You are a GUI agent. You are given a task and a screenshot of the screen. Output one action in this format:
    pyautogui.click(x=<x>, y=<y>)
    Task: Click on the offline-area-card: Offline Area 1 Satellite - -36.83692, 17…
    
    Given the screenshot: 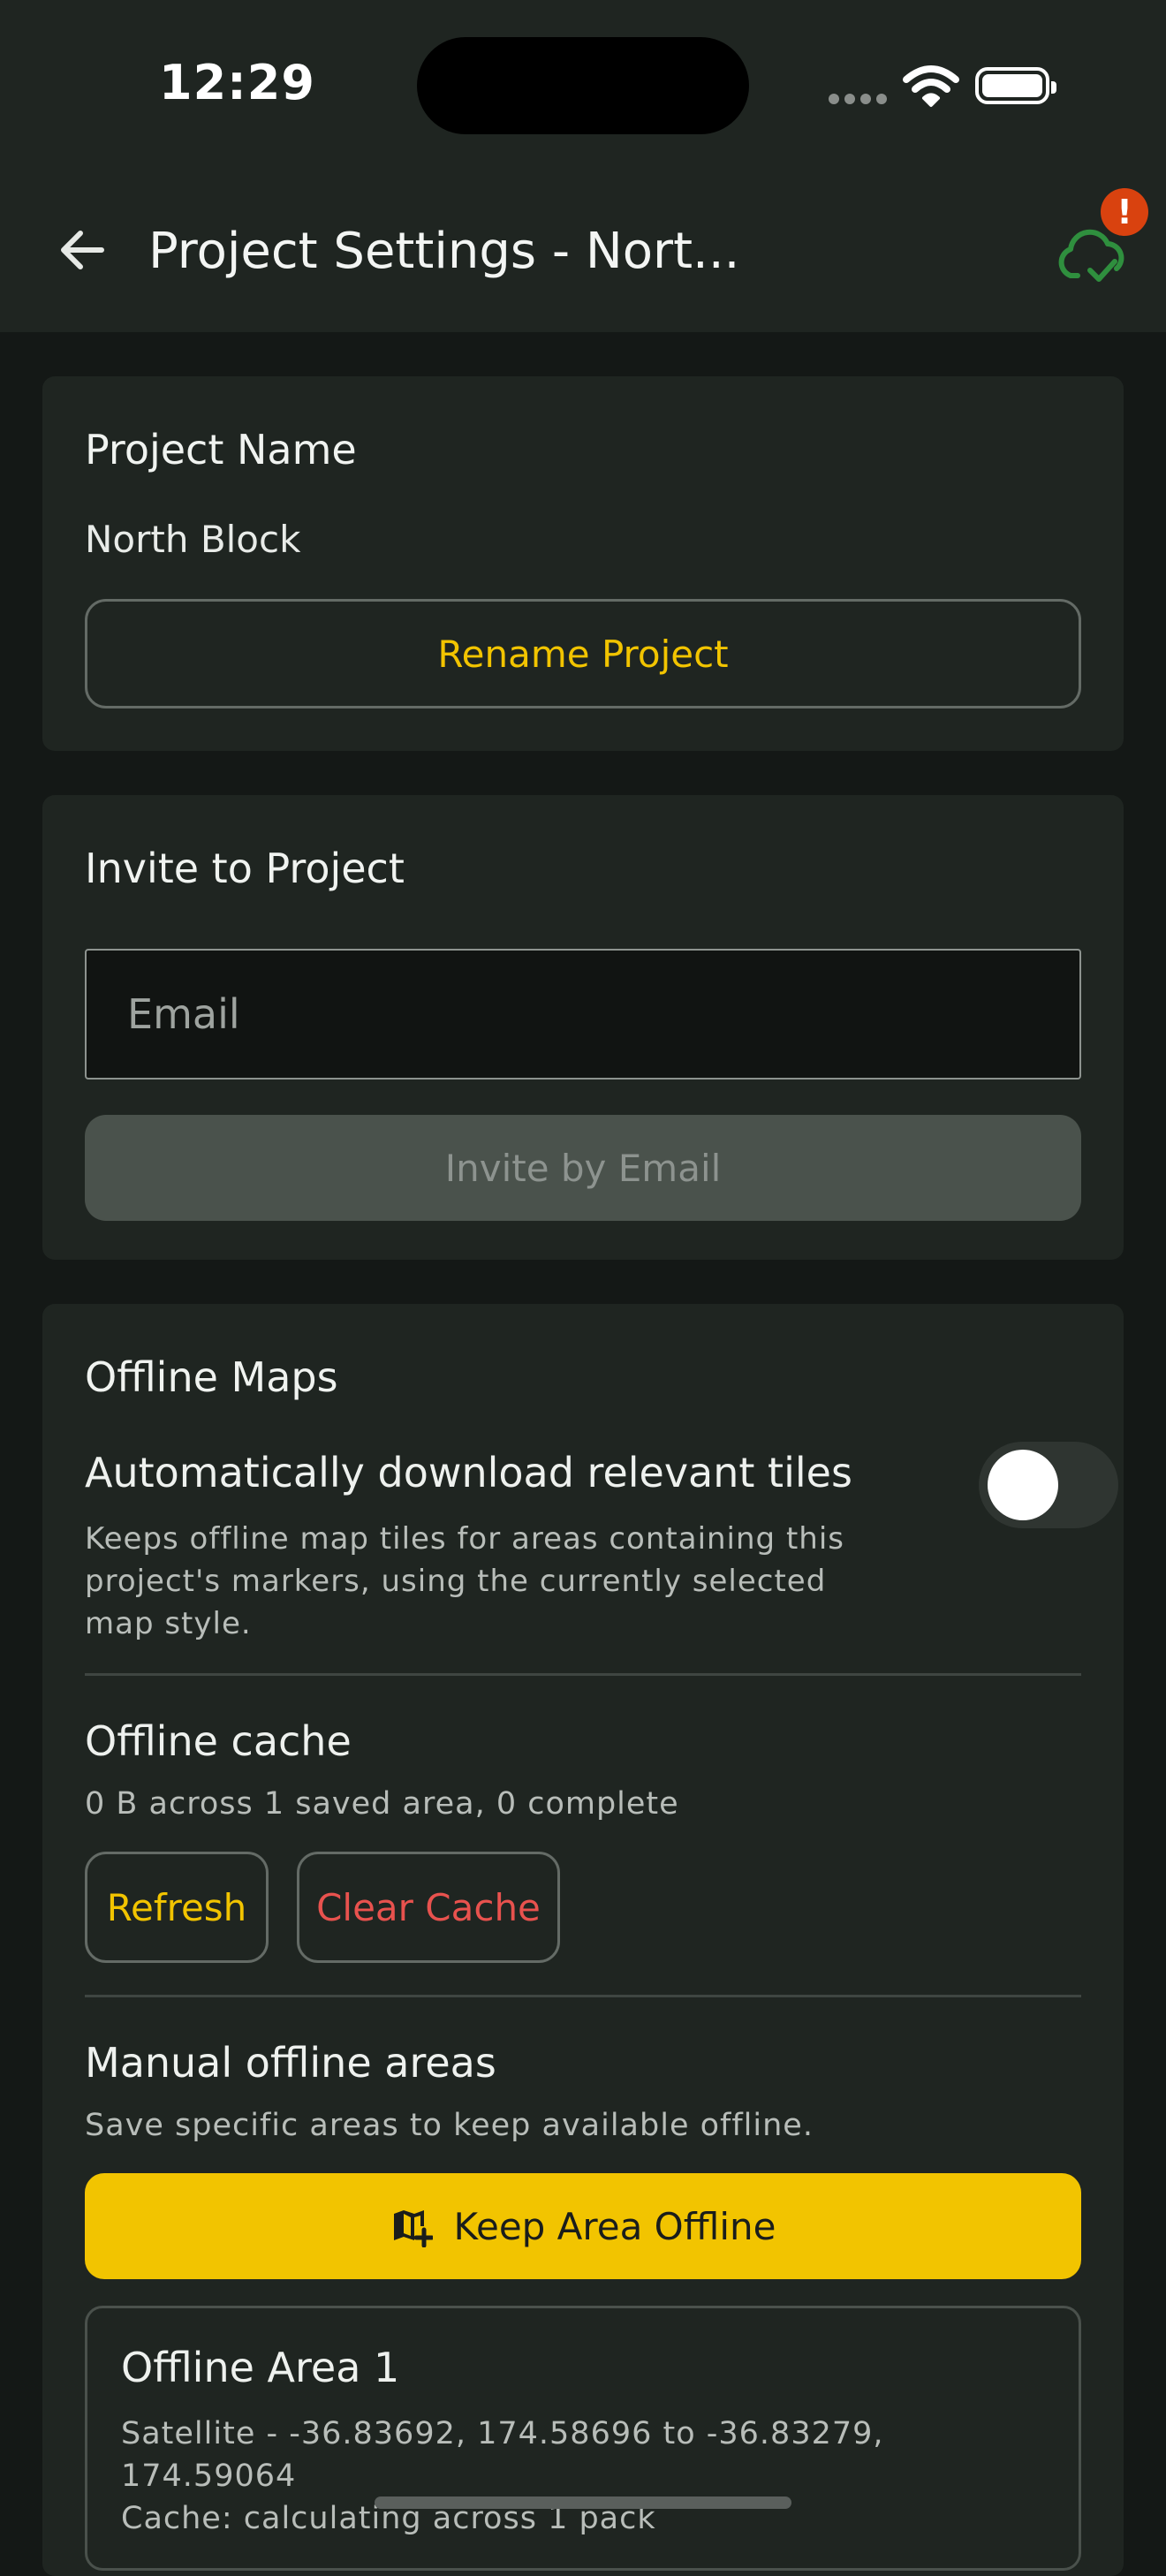 What is the action you would take?
    pyautogui.click(x=583, y=2439)
    